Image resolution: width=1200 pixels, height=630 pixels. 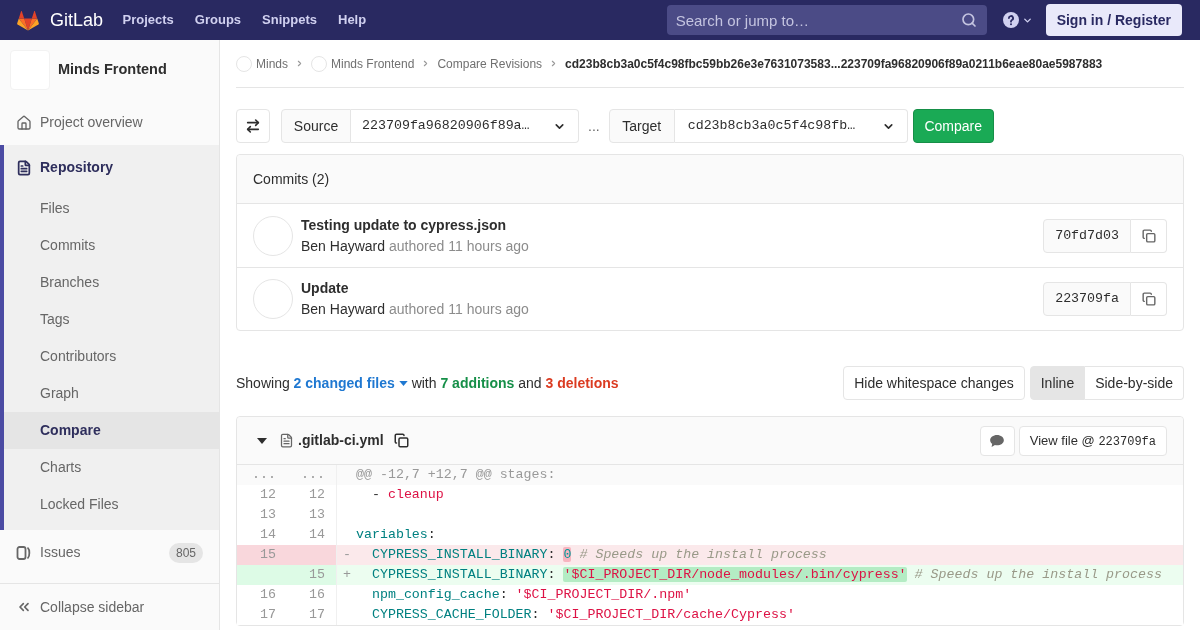 What do you see at coordinates (1010, 20) in the screenshot?
I see `help-icon` at bounding box center [1010, 20].